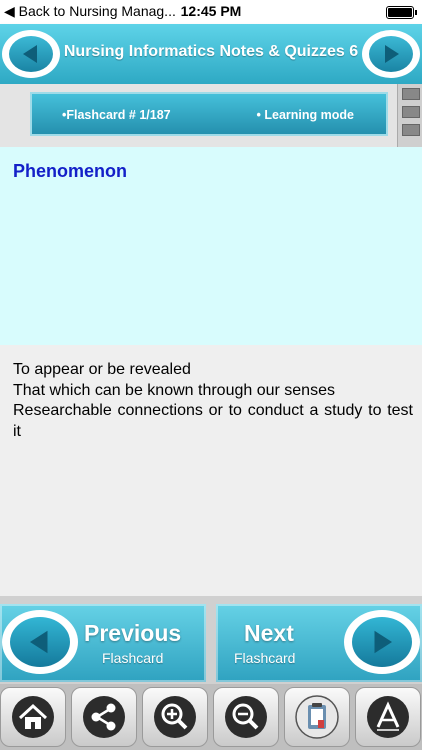  What do you see at coordinates (401, 12) in the screenshot?
I see `battery-icon` at bounding box center [401, 12].